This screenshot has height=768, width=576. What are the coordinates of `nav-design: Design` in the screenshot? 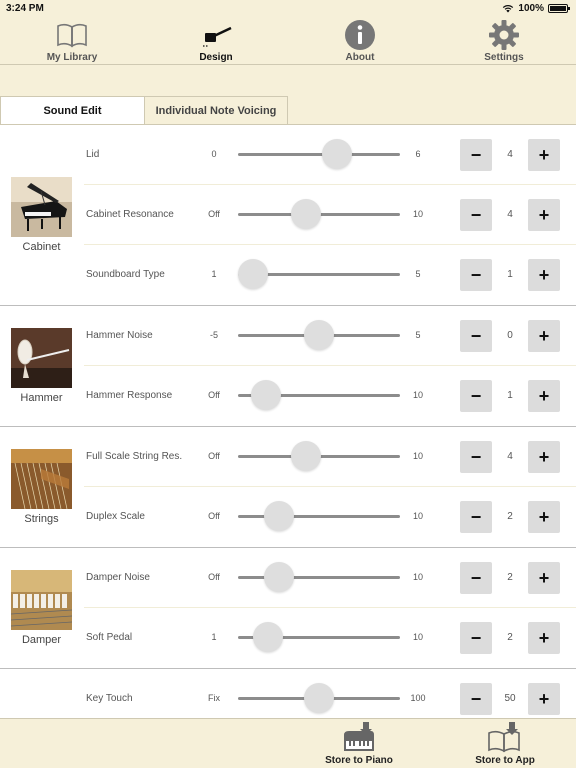 It's located at (216, 40).